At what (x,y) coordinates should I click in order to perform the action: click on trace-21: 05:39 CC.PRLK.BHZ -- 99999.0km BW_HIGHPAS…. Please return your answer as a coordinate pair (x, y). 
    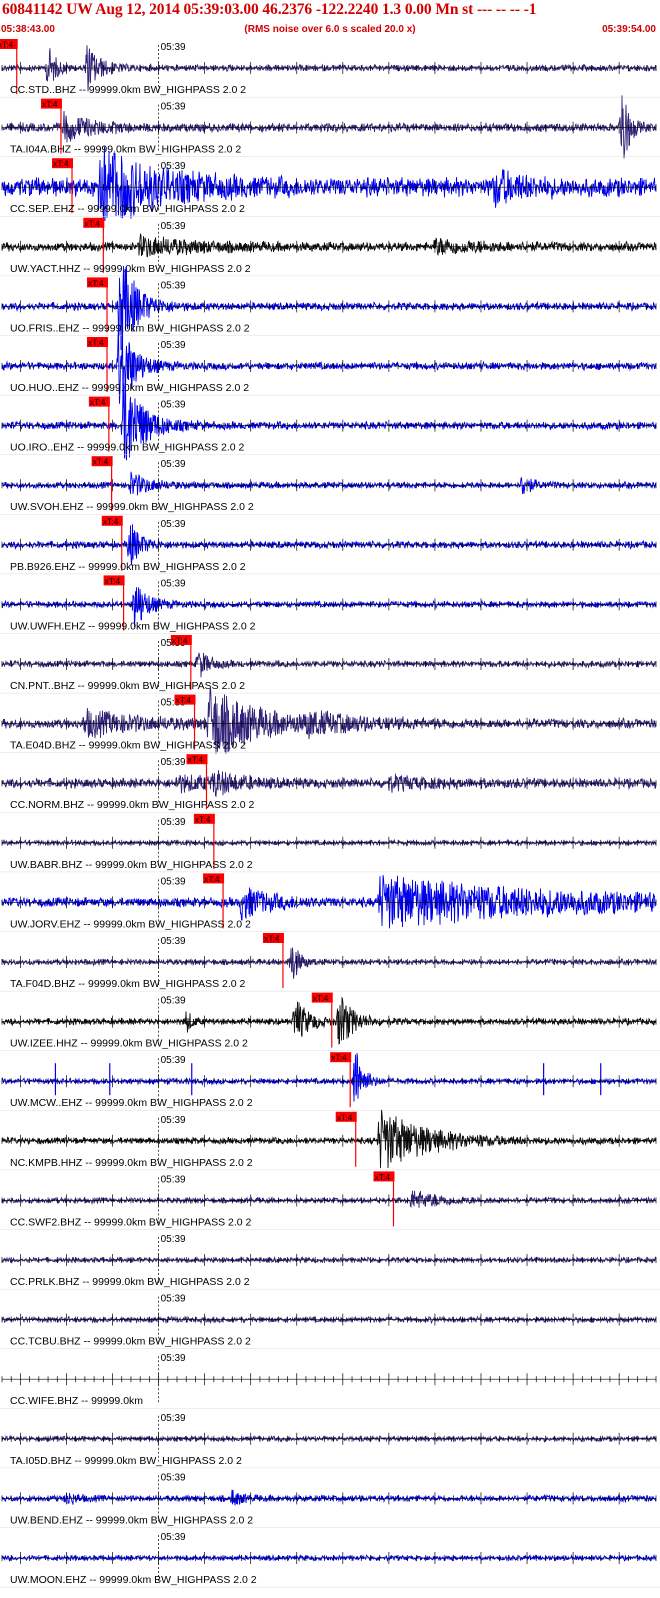
    Looking at the image, I should click on (330, 1262).